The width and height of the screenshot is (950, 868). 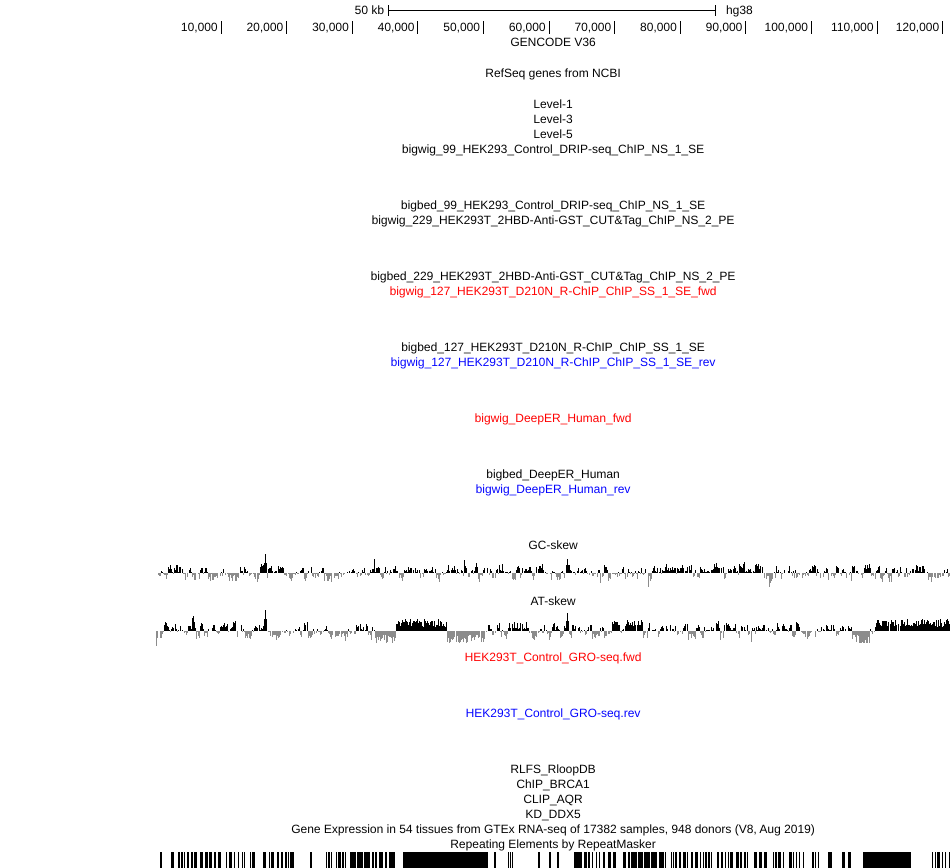 I want to click on track-label: Level-3, so click(x=553, y=119).